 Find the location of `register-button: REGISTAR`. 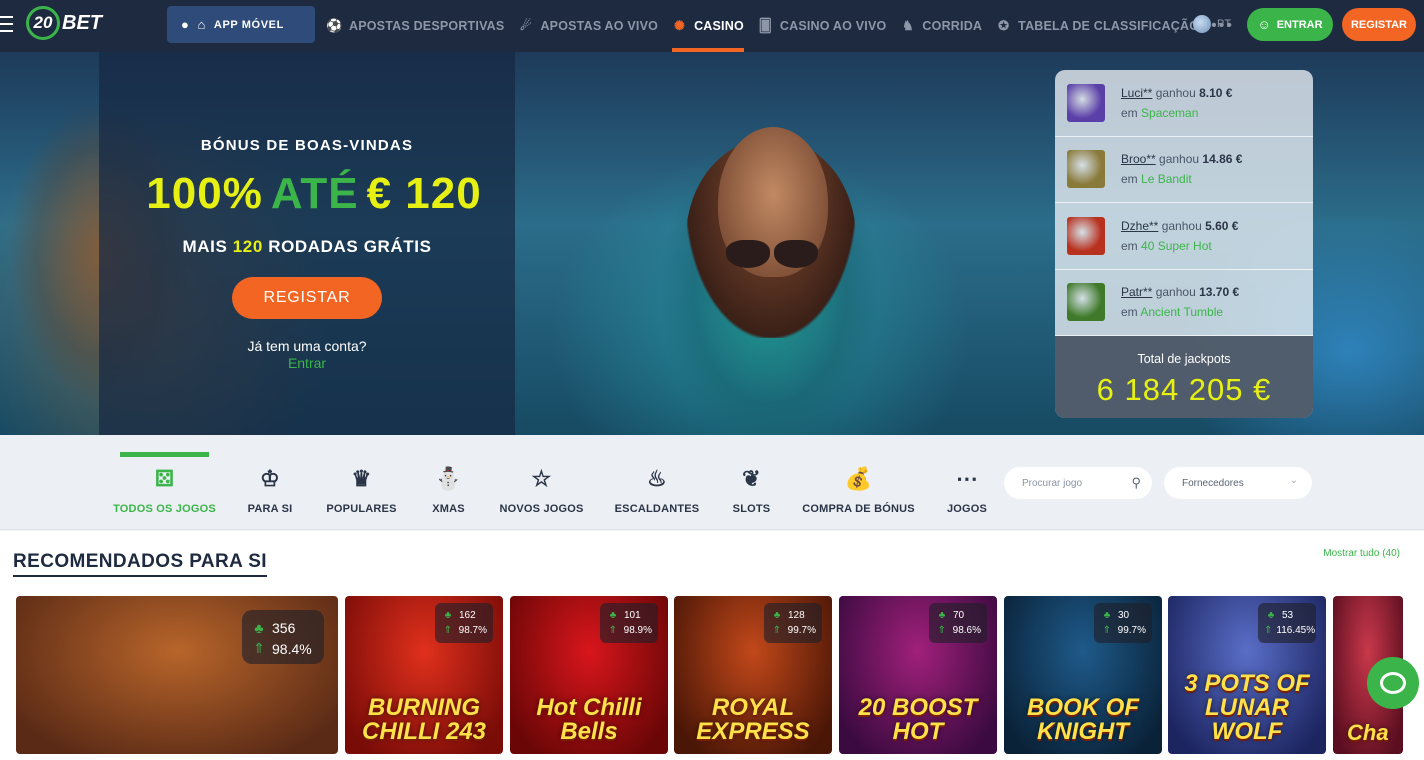

register-button: REGISTAR is located at coordinates (1379, 24).